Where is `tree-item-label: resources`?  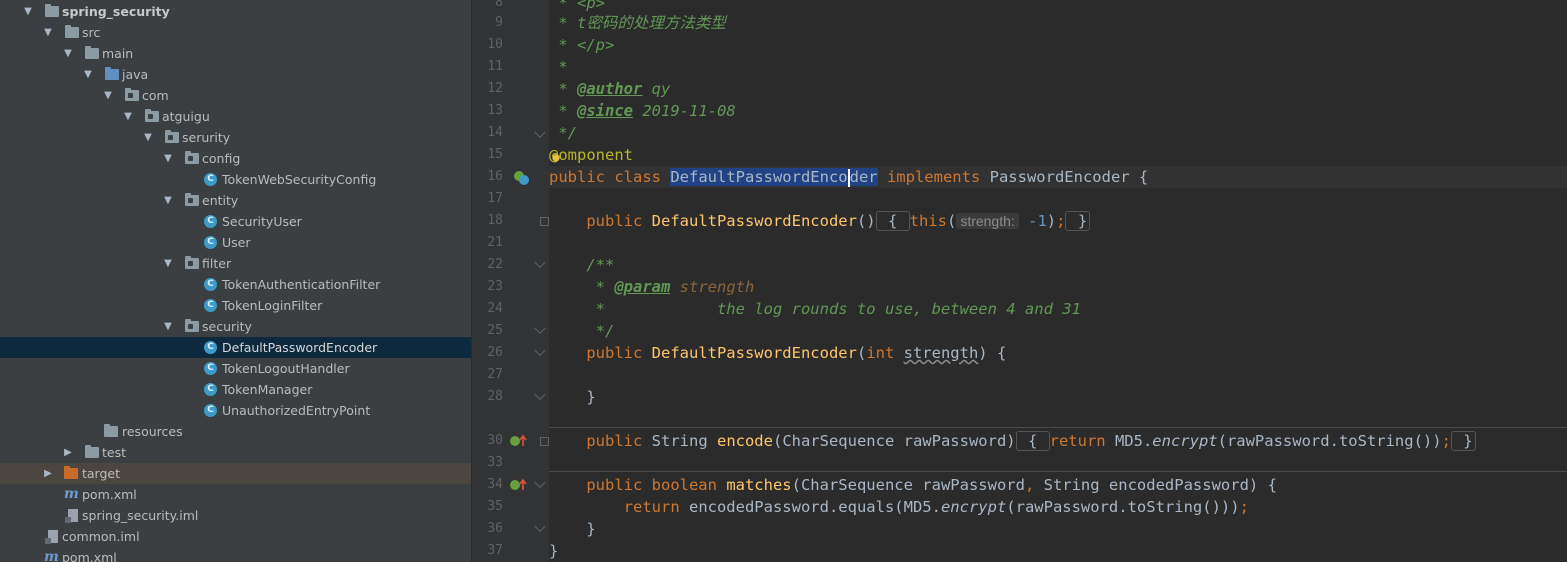
tree-item-label: resources is located at coordinates (152, 431).